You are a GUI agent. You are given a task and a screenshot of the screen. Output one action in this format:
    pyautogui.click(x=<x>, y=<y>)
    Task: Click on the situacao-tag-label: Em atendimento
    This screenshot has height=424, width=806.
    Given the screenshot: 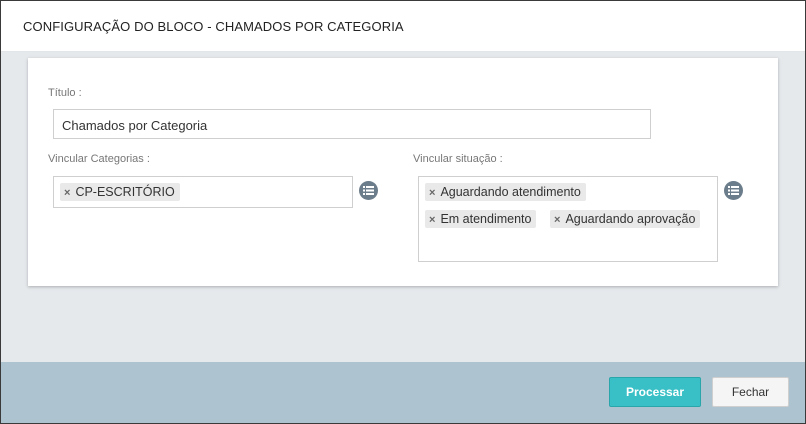 What is the action you would take?
    pyautogui.click(x=486, y=219)
    